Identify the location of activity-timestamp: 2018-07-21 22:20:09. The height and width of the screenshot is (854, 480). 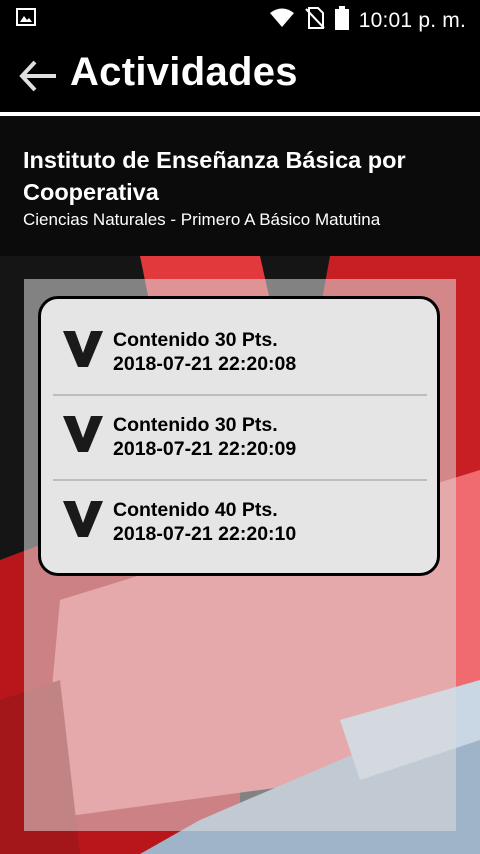
(205, 449).